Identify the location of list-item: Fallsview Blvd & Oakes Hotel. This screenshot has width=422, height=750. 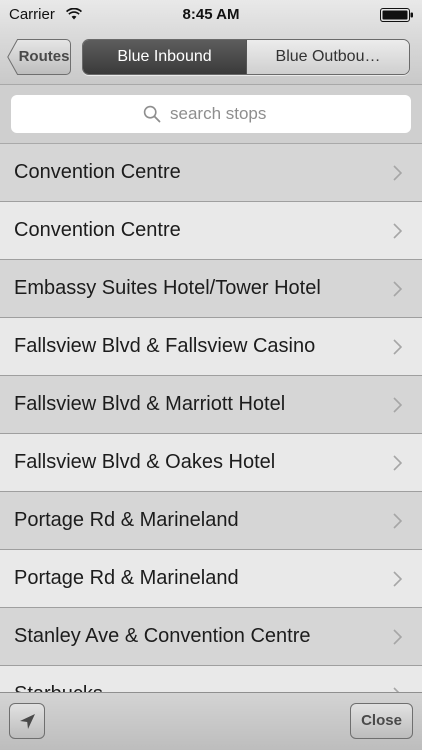
(211, 463).